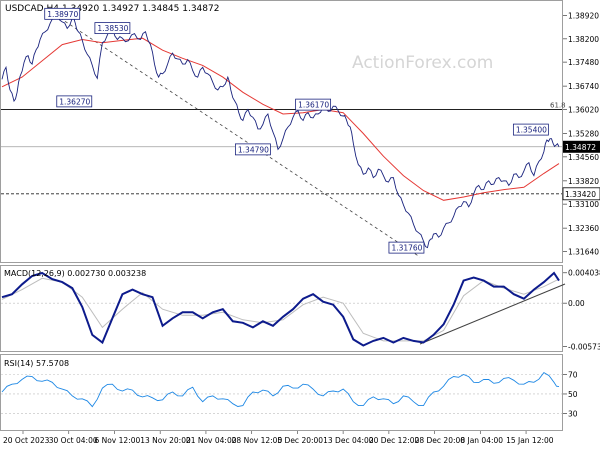 The image size is (600, 454). I want to click on rsi-tick-label: 30, so click(573, 413).